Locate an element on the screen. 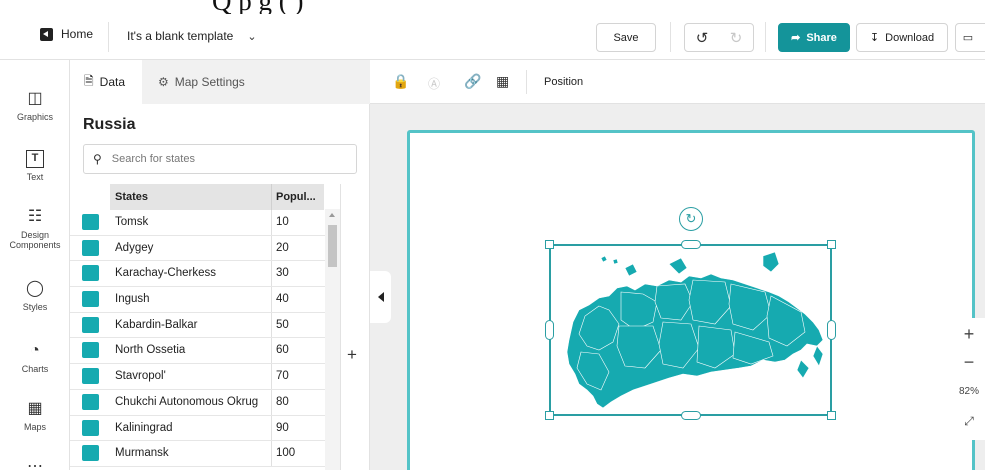  rail-item-graphics: ◫ Graphics is located at coordinates (35, 106).